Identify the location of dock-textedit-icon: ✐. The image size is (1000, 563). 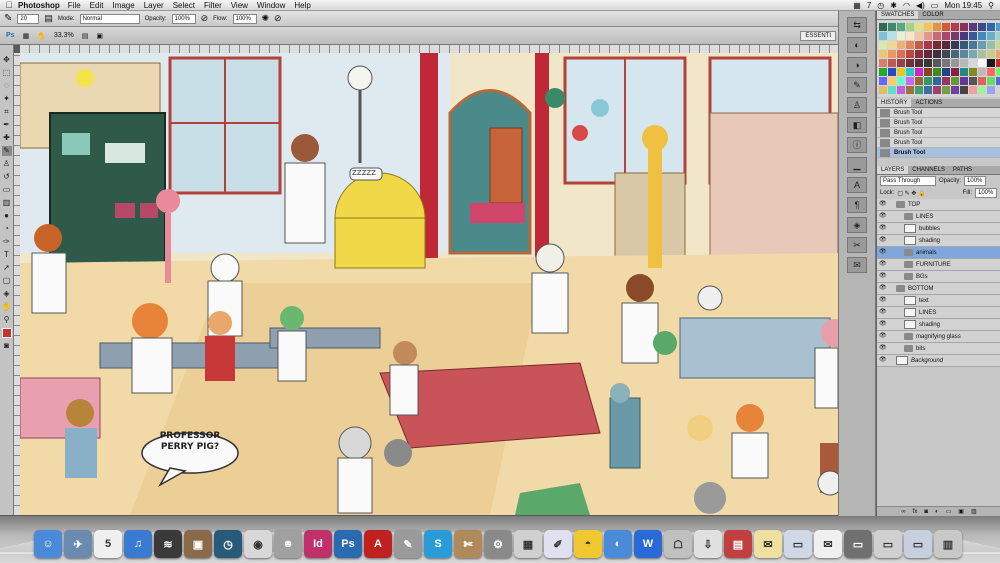
(558, 544).